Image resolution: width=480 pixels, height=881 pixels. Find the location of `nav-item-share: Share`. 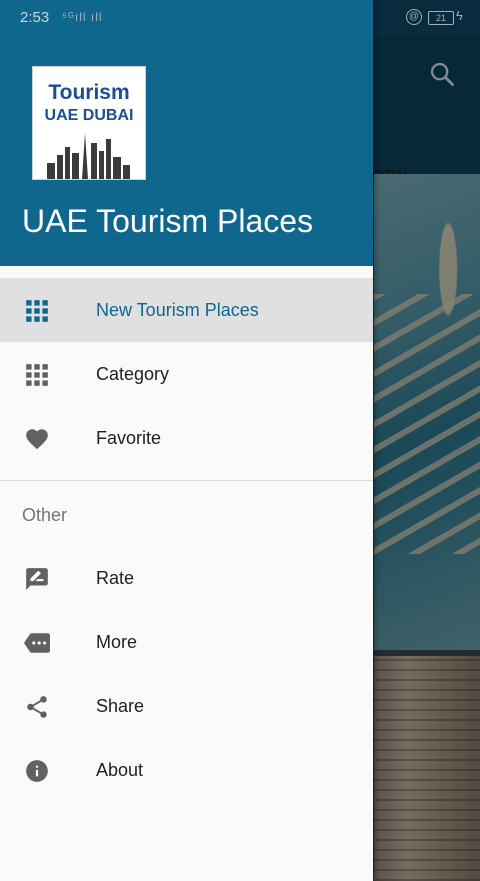

nav-item-share: Share is located at coordinates (186, 706).